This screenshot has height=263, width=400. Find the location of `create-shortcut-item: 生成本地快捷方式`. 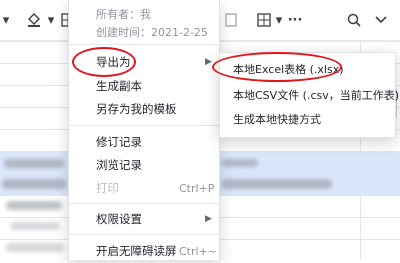

create-shortcut-item: 生成本地快捷方式 is located at coordinates (307, 119).